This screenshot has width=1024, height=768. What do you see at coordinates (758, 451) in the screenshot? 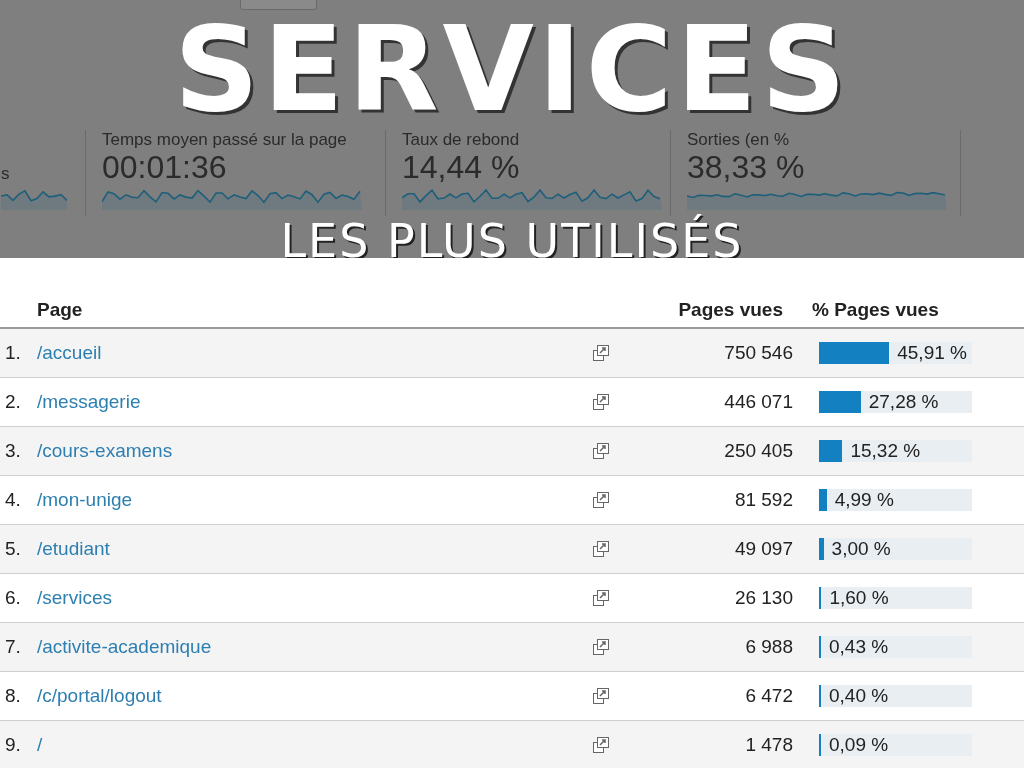
I see `pageviews-cell-text: 250 405` at bounding box center [758, 451].